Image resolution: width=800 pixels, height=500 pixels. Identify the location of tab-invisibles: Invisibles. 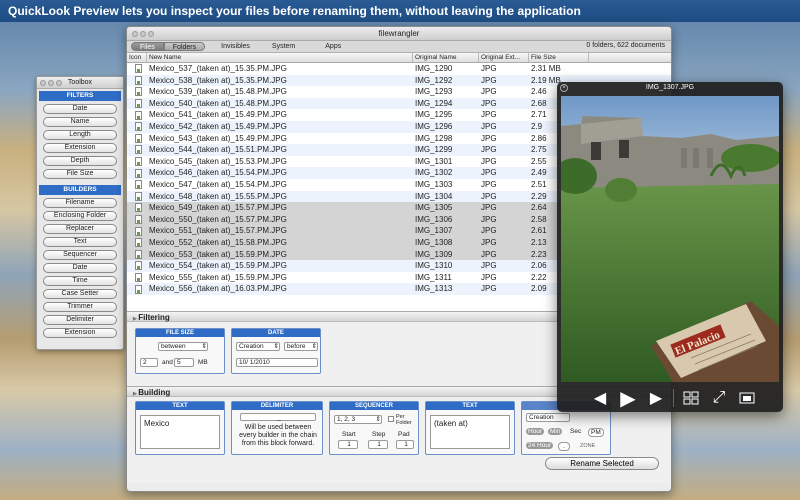
(235, 46).